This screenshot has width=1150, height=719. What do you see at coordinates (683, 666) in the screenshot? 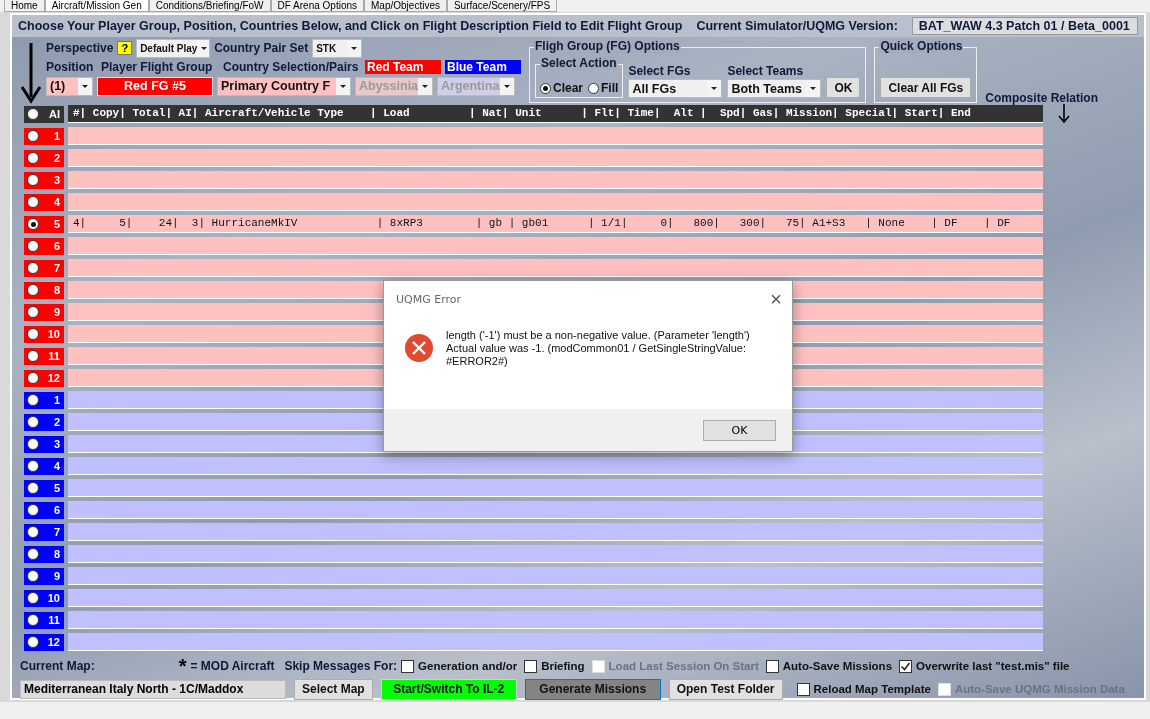
I see `checkbox-label: Load Last Session On Start` at bounding box center [683, 666].